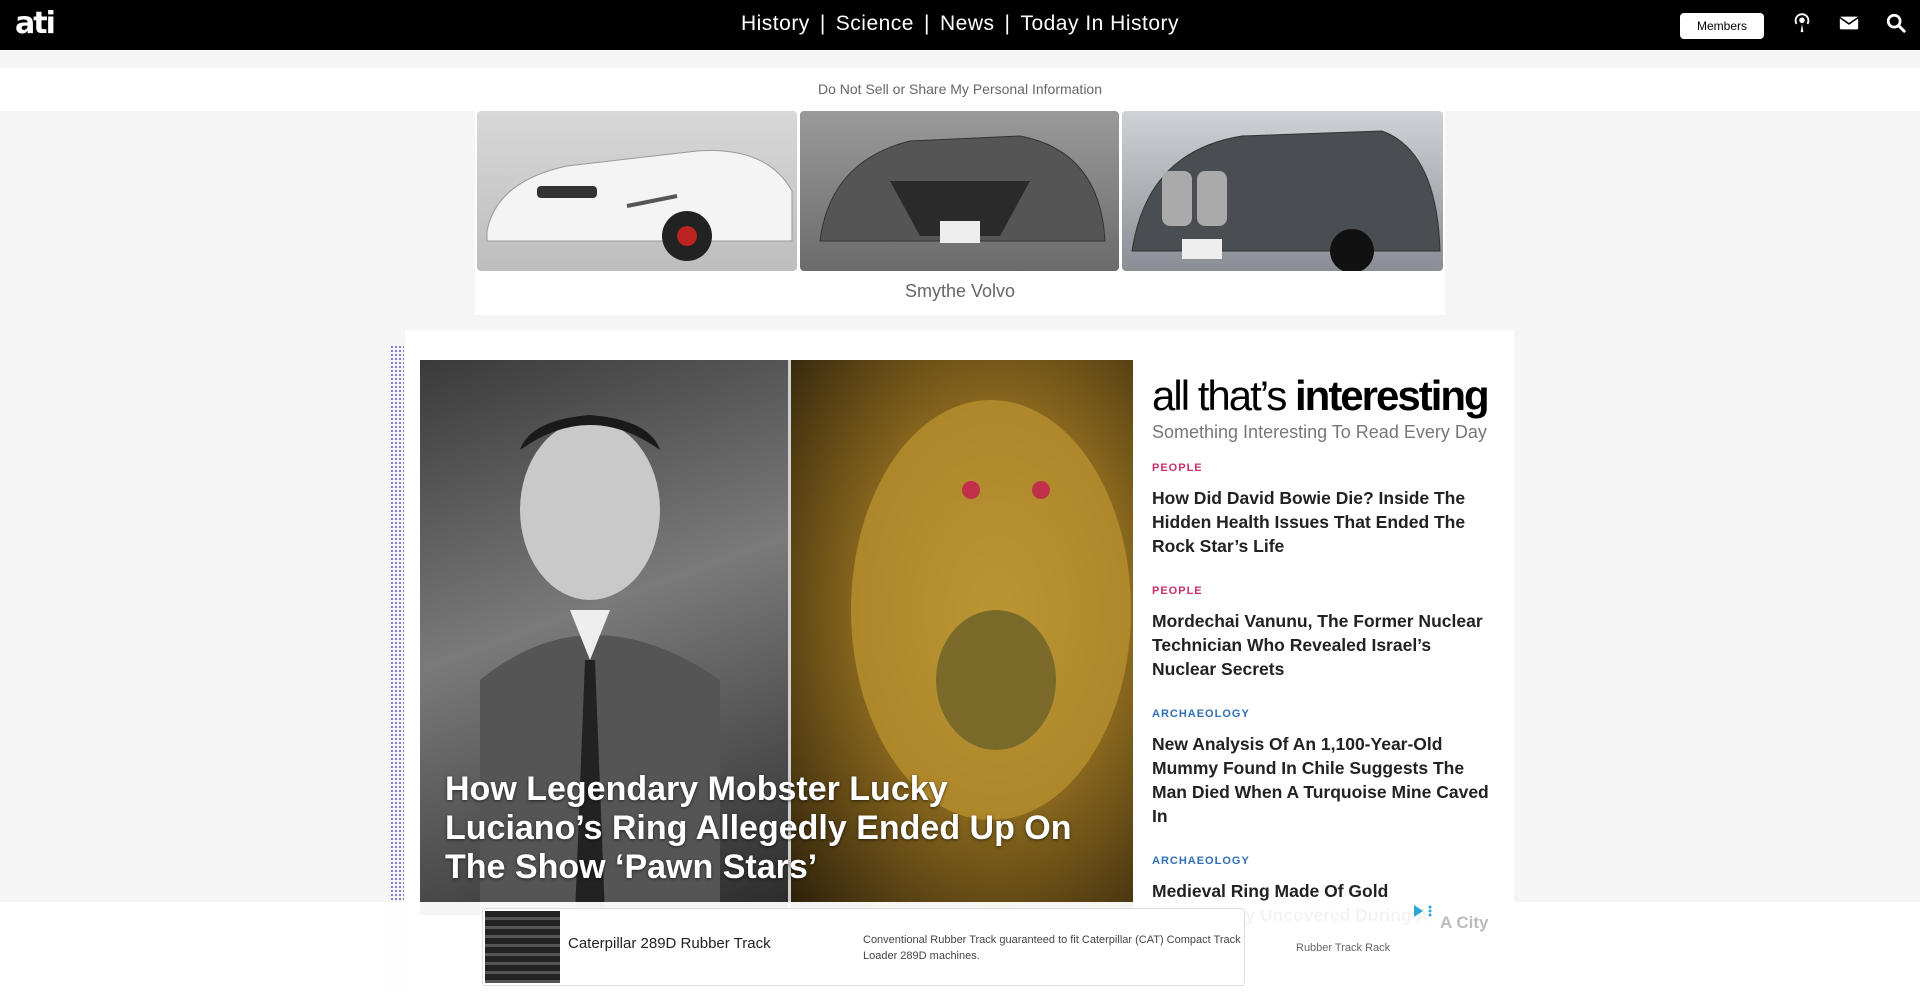  Describe the element at coordinates (1802, 23) in the screenshot. I see `podcast-icon` at that location.